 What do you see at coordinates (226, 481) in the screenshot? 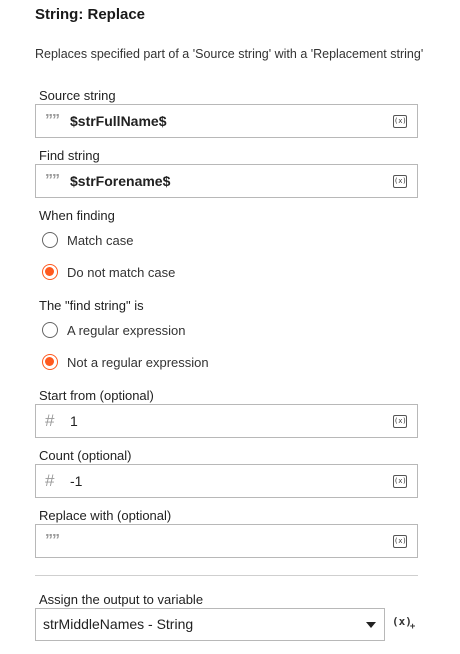
I see `count-field: # -1 (x)` at bounding box center [226, 481].